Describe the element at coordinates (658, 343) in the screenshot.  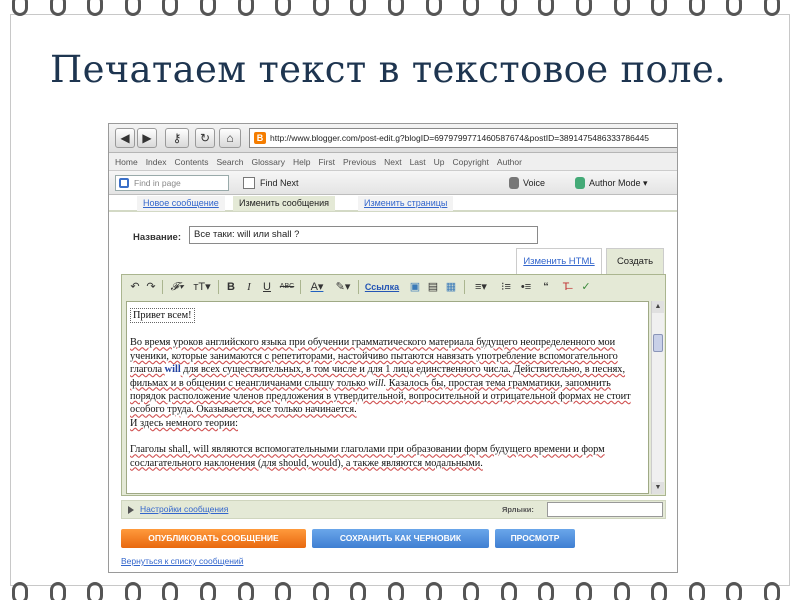
I see `scrollbar-thumb` at that location.